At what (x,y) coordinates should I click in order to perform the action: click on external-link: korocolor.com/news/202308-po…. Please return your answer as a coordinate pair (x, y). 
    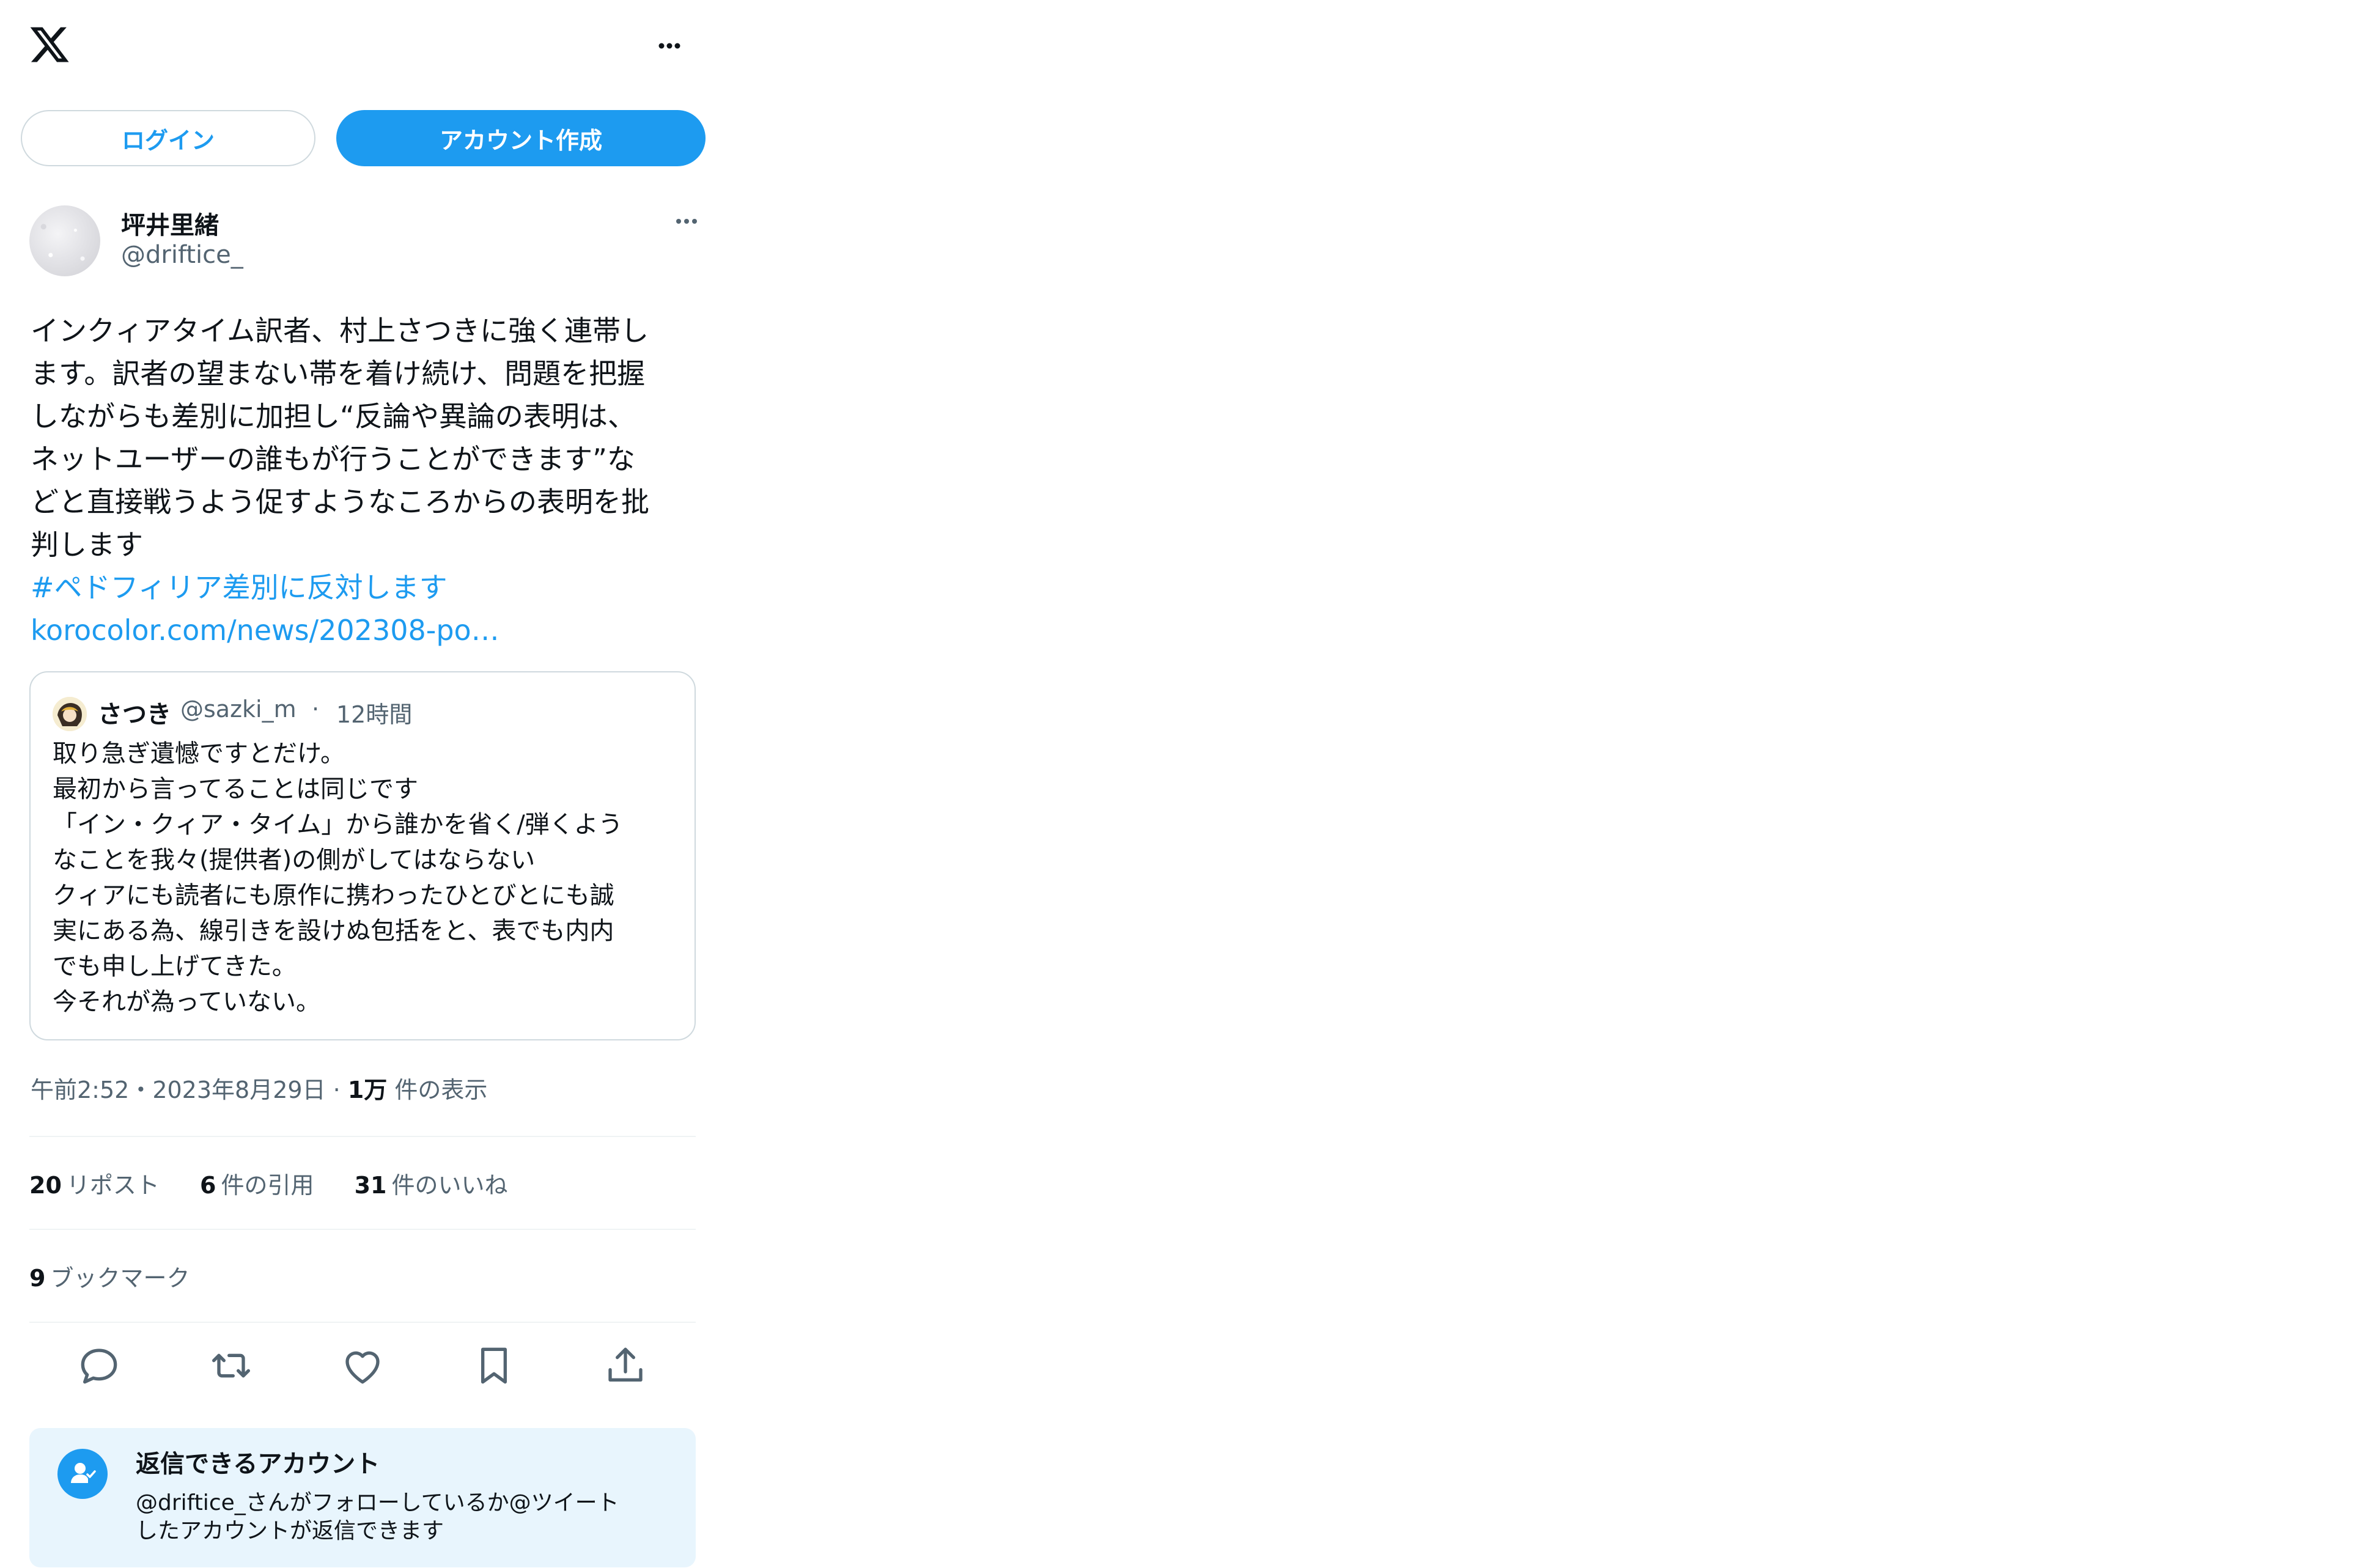
    Looking at the image, I should click on (367, 630).